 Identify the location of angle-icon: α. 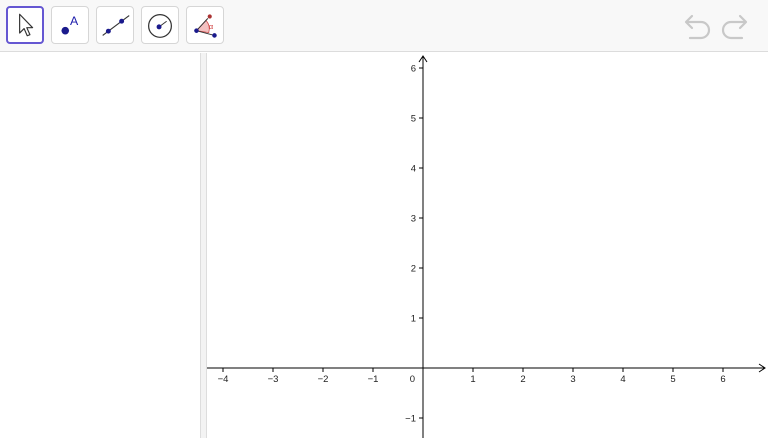
(205, 26).